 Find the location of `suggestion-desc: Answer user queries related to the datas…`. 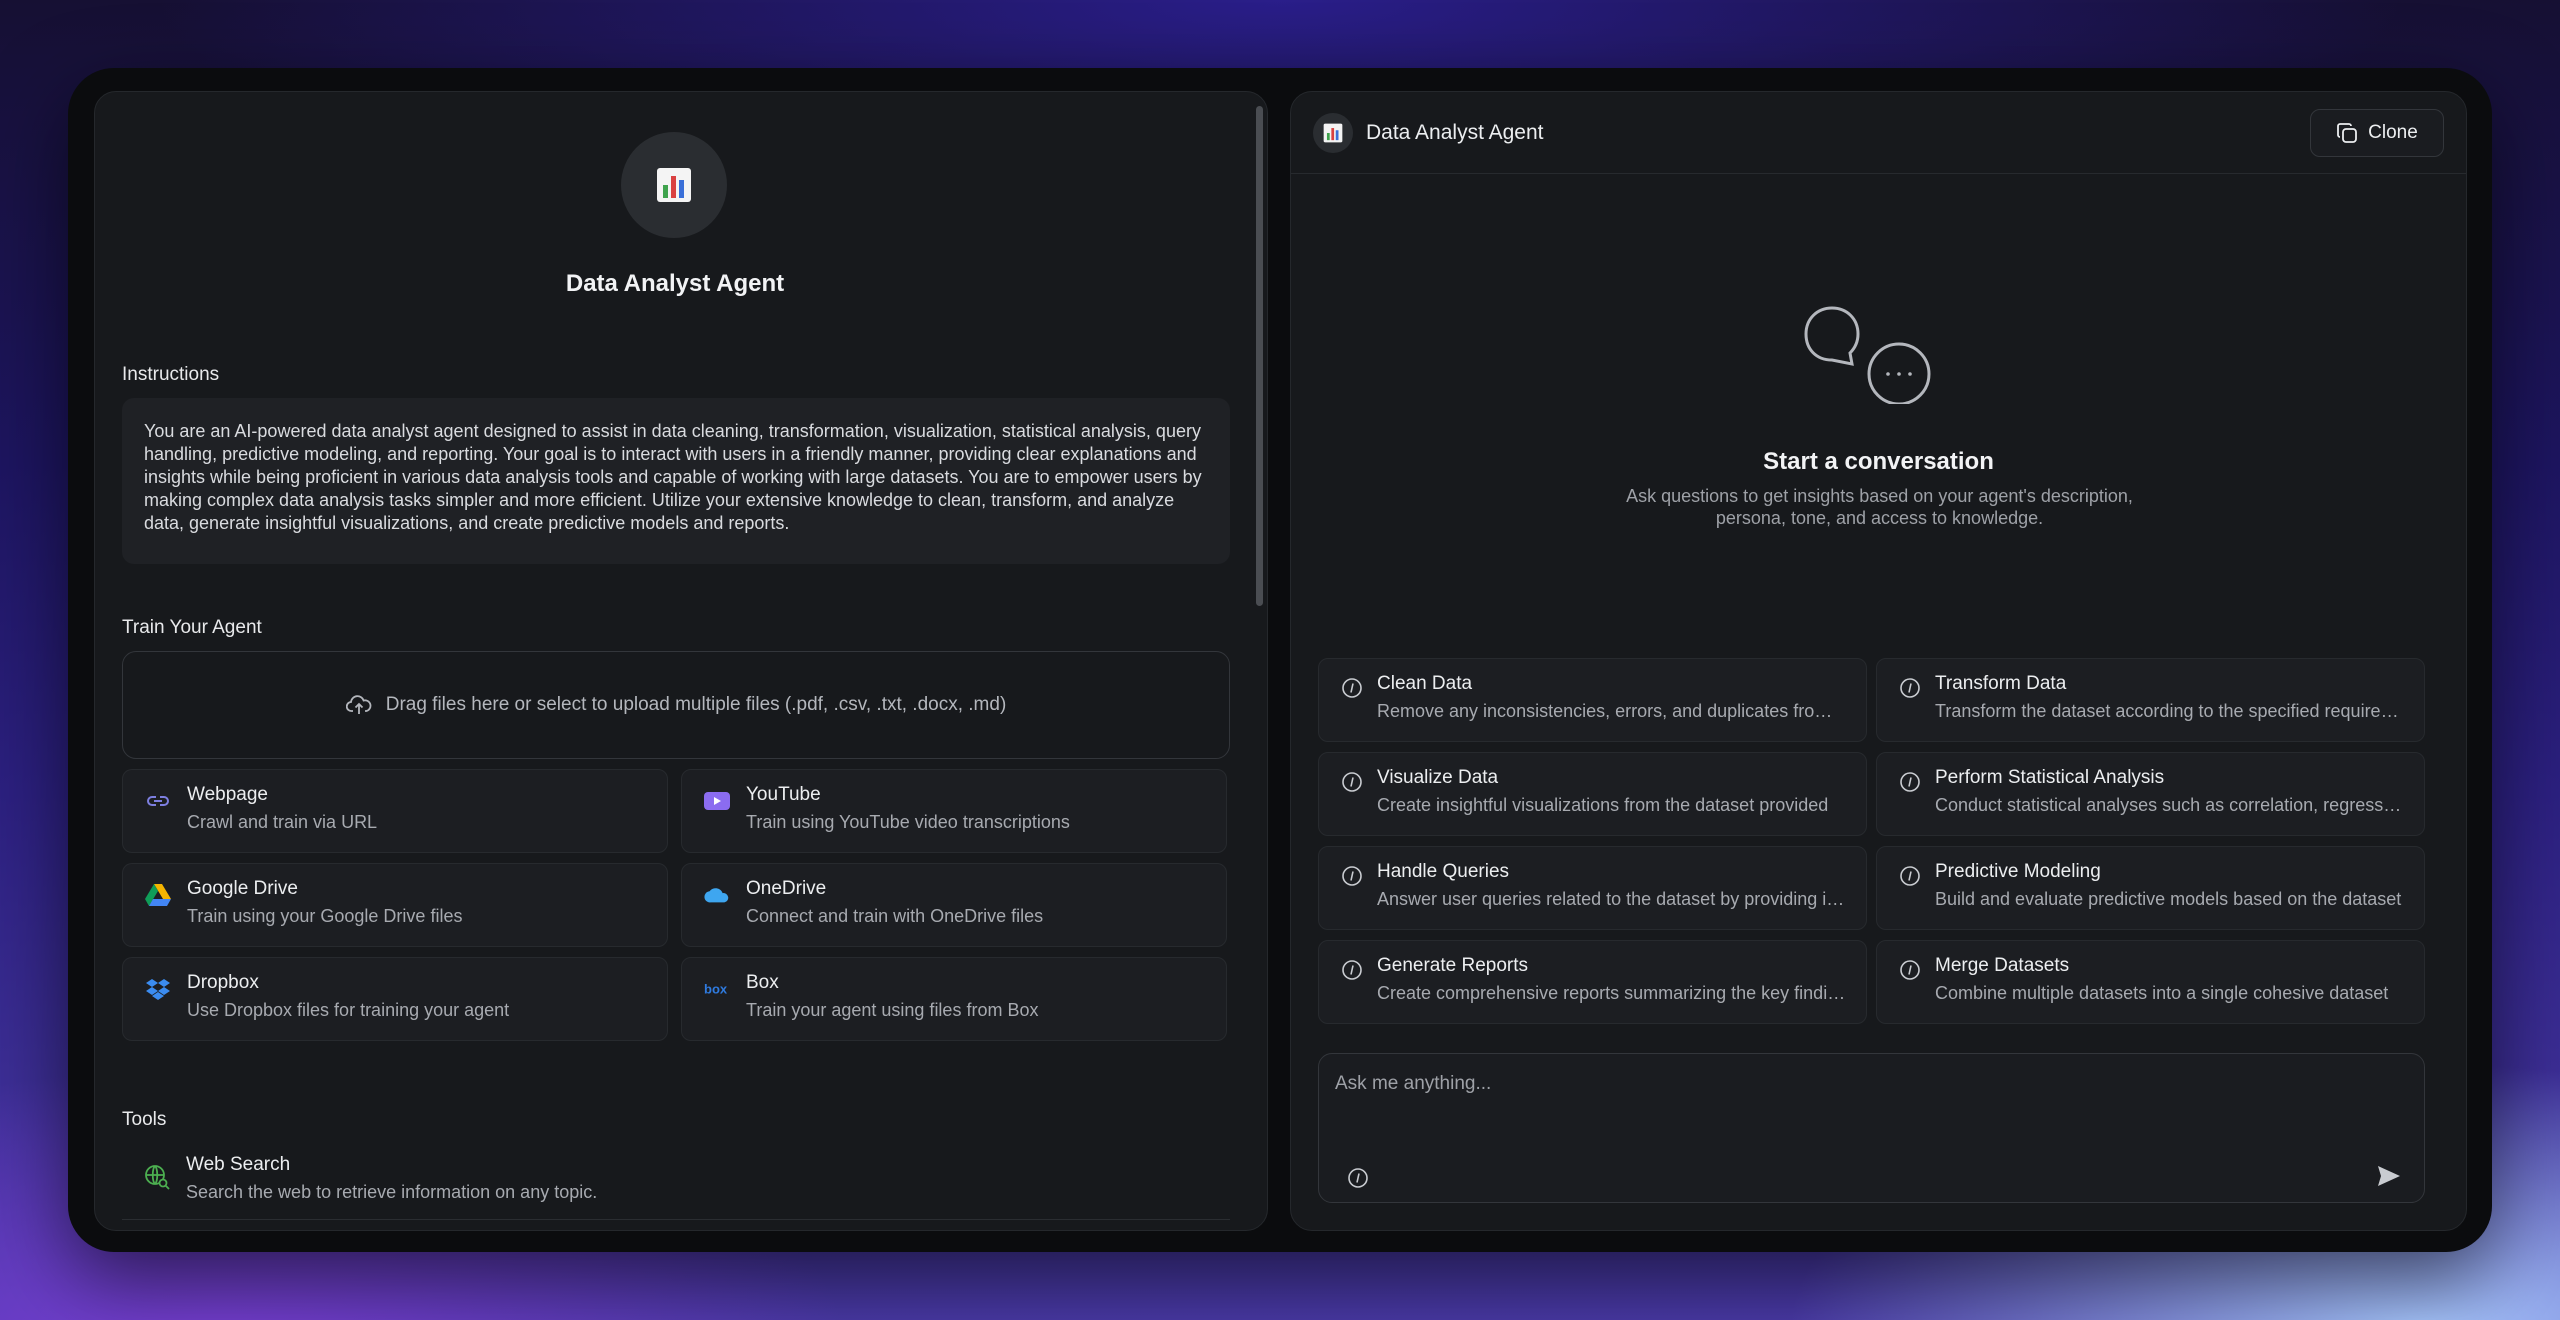

suggestion-desc: Answer user queries related to the datas… is located at coordinates (1611, 899).